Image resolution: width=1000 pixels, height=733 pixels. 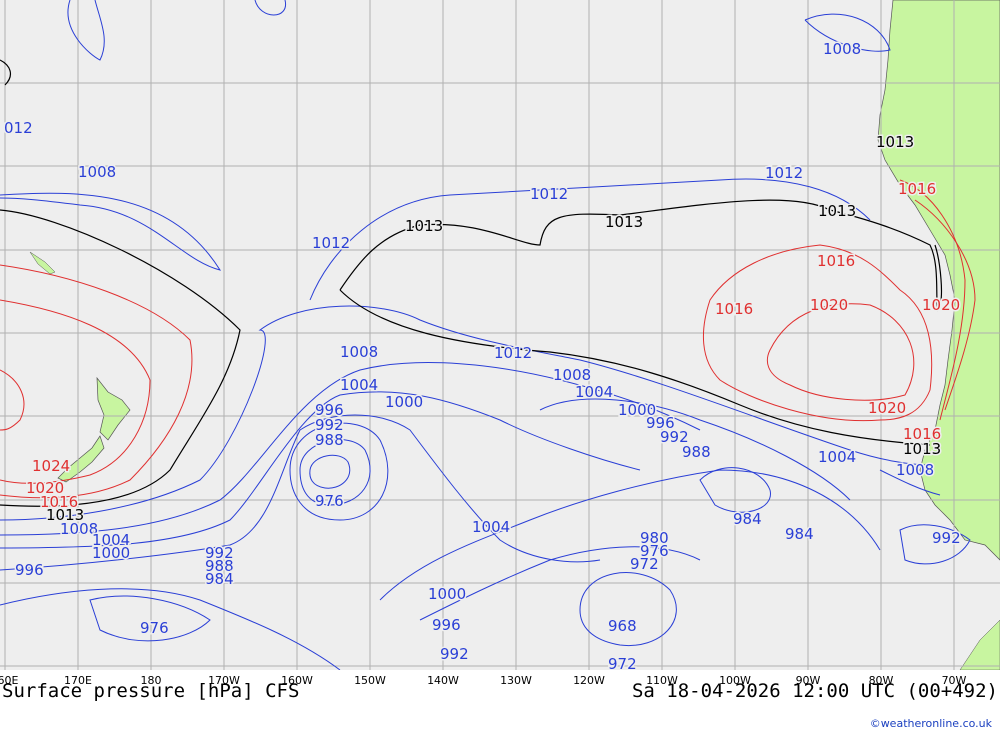 I want to click on isobar-label: 968, so click(x=622, y=626).